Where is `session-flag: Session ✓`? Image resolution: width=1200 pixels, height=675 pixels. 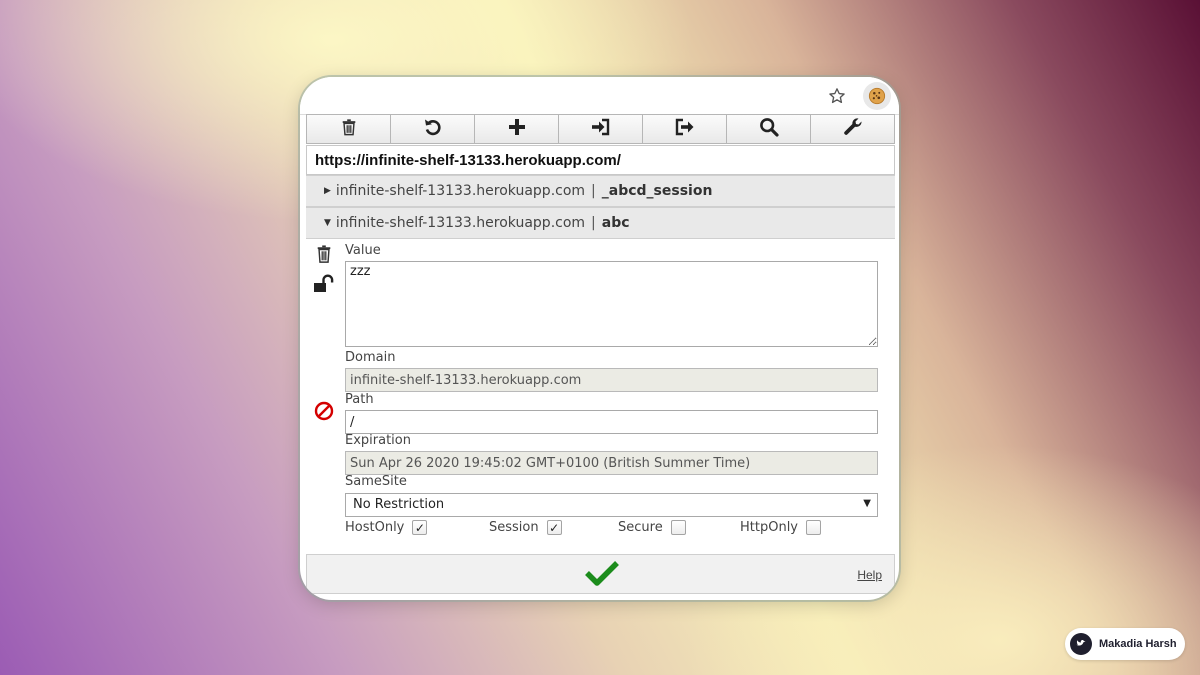 session-flag: Session ✓ is located at coordinates (525, 527).